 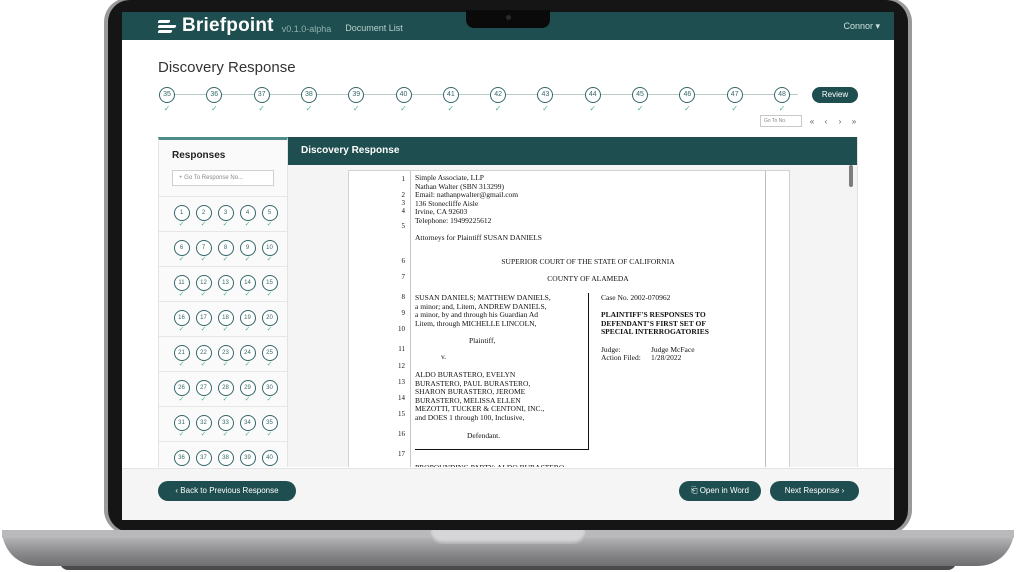 I want to click on response-item-27: 27 ✓, so click(x=203, y=392).